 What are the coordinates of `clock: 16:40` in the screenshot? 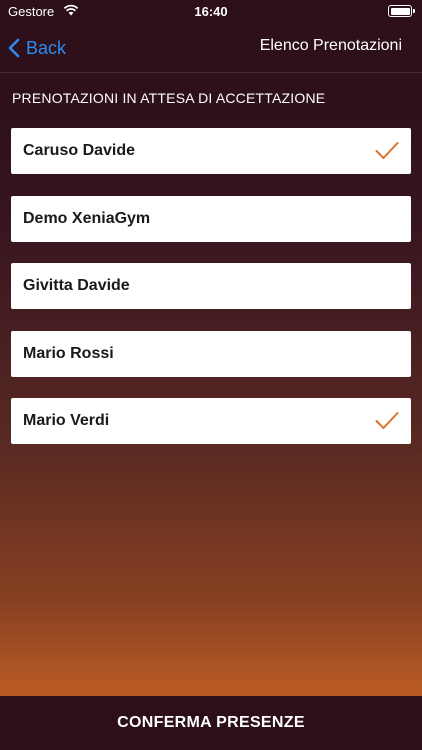 It's located at (211, 11).